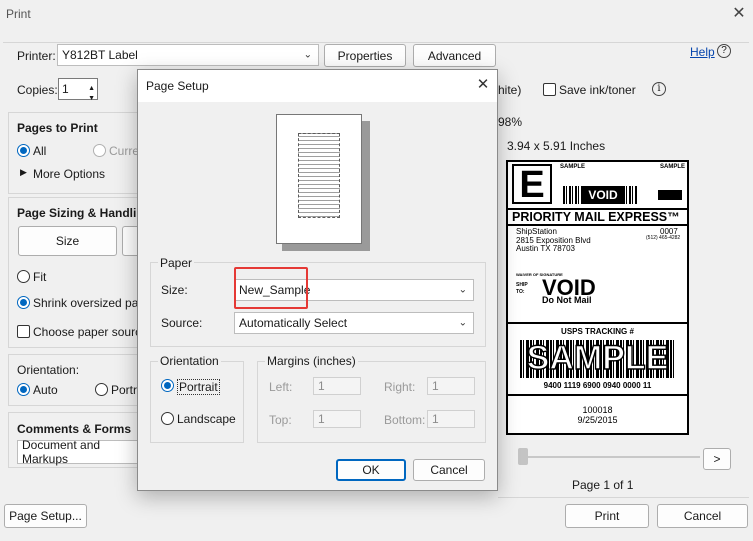 The height and width of the screenshot is (541, 753). Describe the element at coordinates (90, 332) in the screenshot. I see `choose-source-label: Choose paper source` at that location.